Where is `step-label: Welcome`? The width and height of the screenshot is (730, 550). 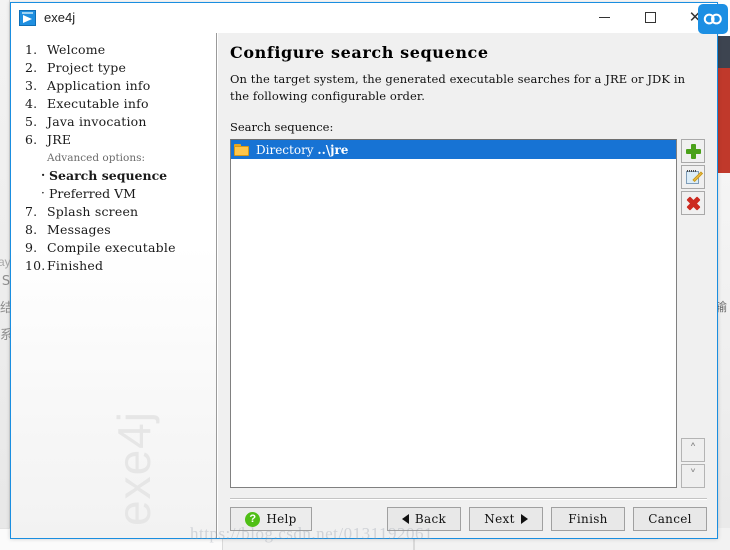 step-label: Welcome is located at coordinates (76, 49).